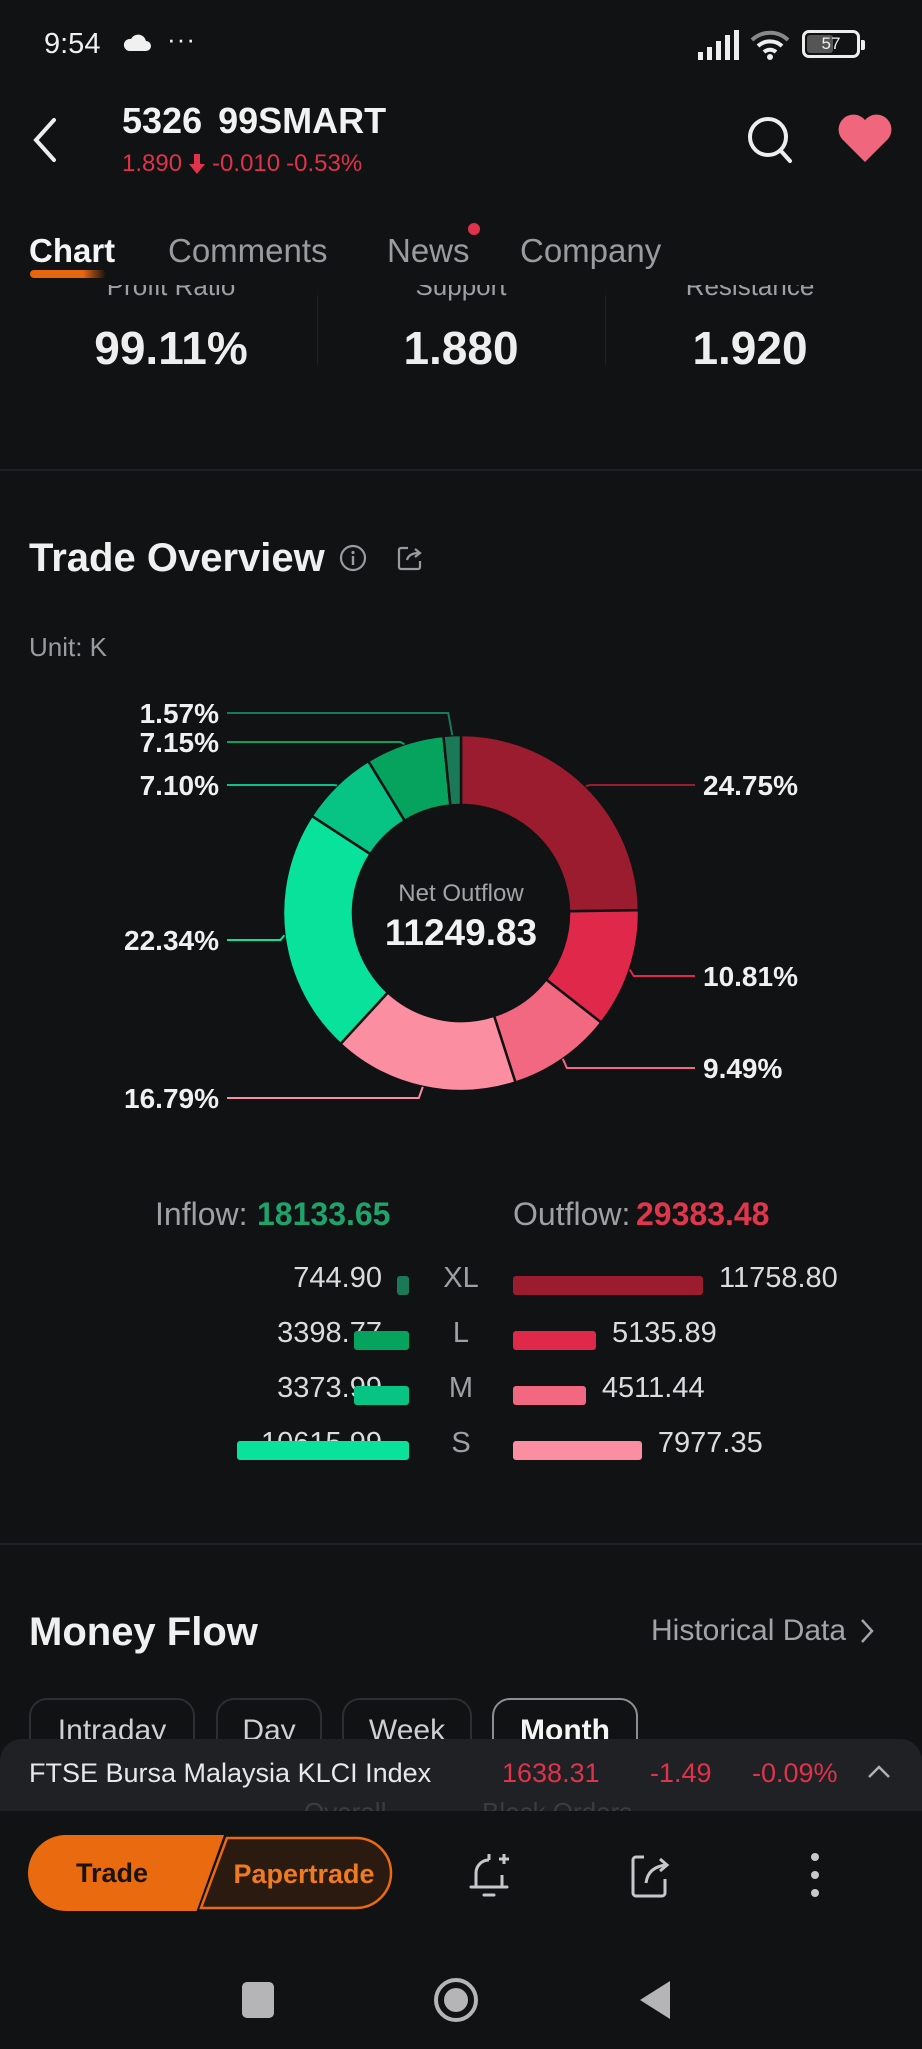  Describe the element at coordinates (742, 1068) in the screenshot. I see `donut-label: 9.49%` at that location.